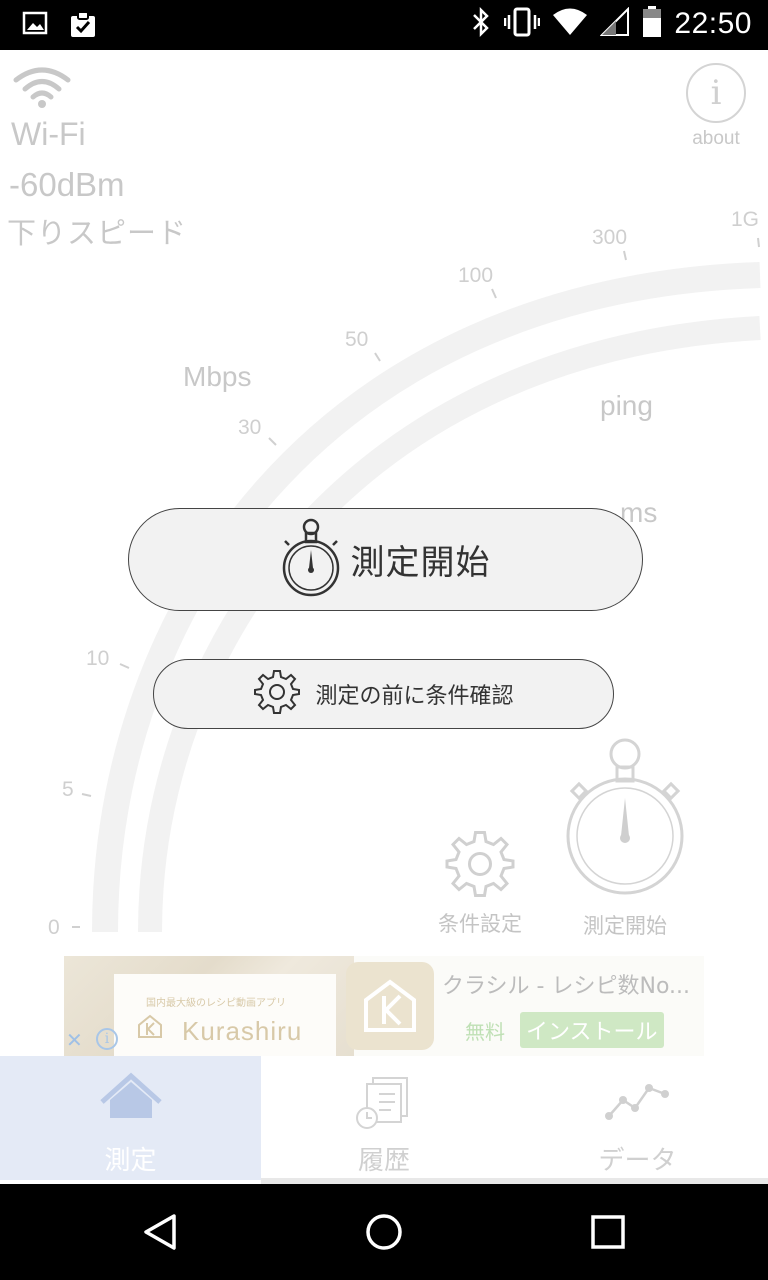  What do you see at coordinates (60, 27) in the screenshot?
I see `status-bar-left` at bounding box center [60, 27].